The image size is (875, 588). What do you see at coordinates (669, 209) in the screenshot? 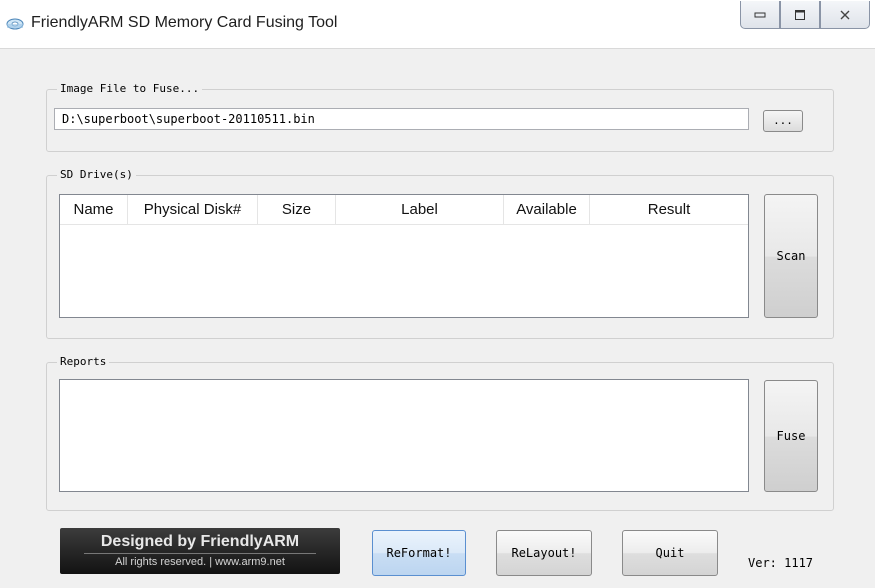
I see `column-header-result: Result` at bounding box center [669, 209].